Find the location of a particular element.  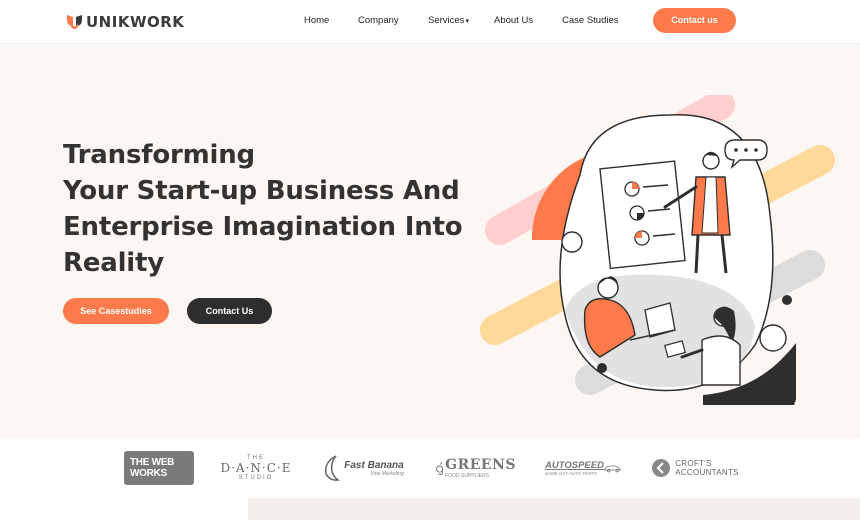

nav-services: Services▾ is located at coordinates (448, 20).